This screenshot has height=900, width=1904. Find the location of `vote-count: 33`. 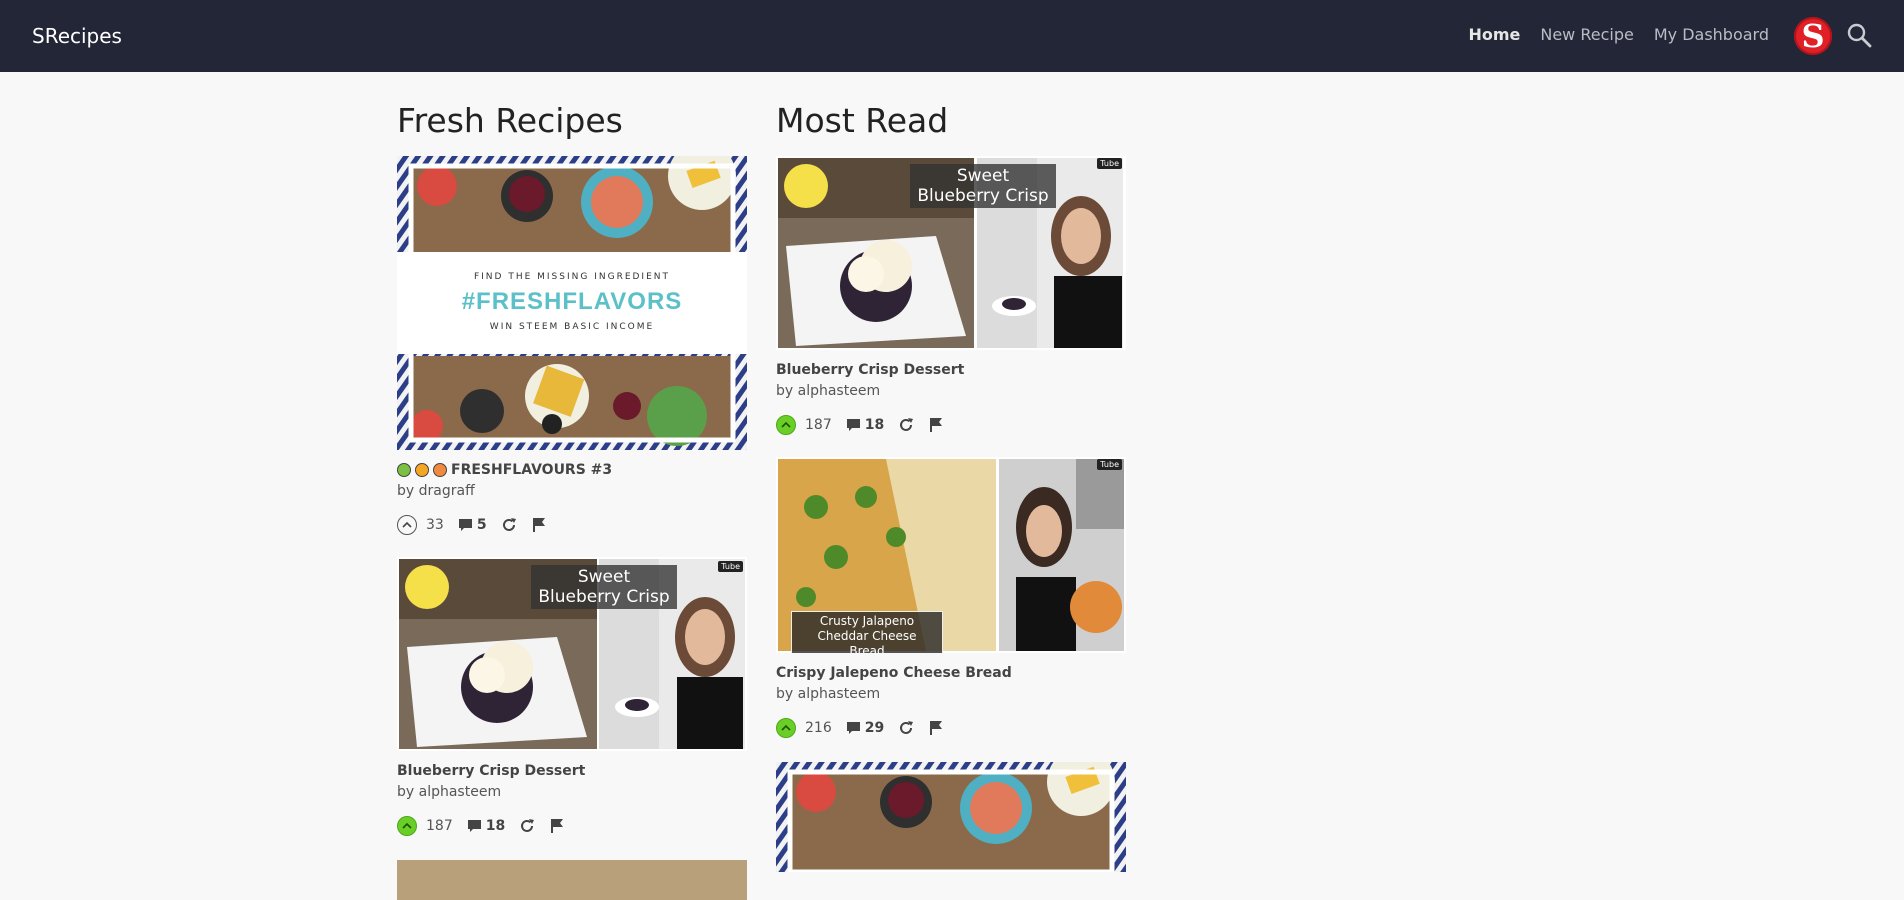

vote-count: 33 is located at coordinates (435, 525).